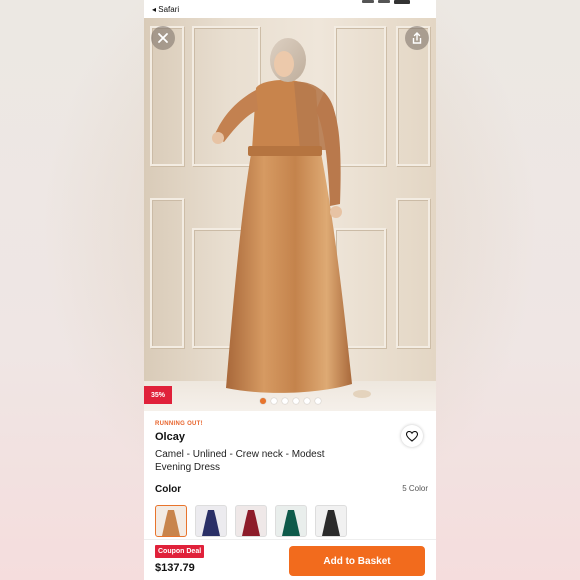 Image resolution: width=580 pixels, height=580 pixels. I want to click on favorite-button, so click(412, 436).